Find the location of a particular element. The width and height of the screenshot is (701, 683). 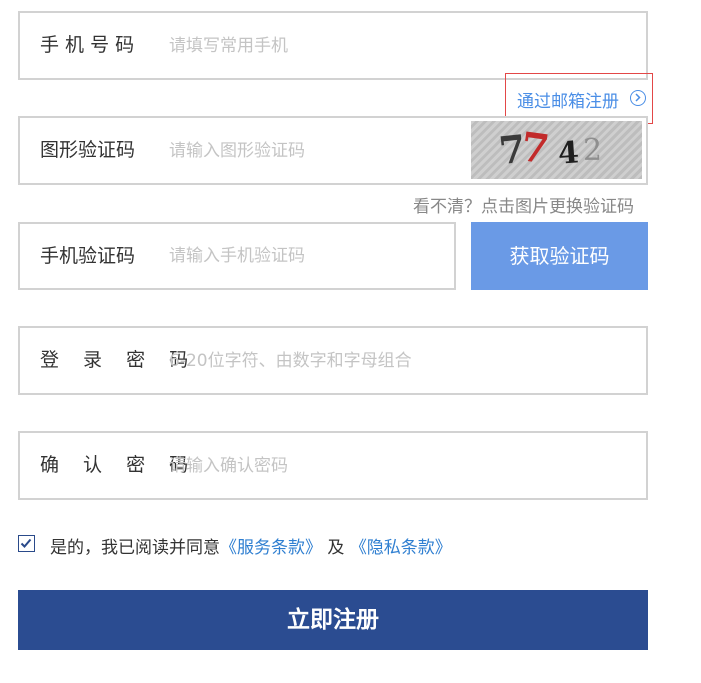

phone-field-row: 手 机 号 码 is located at coordinates (333, 45).